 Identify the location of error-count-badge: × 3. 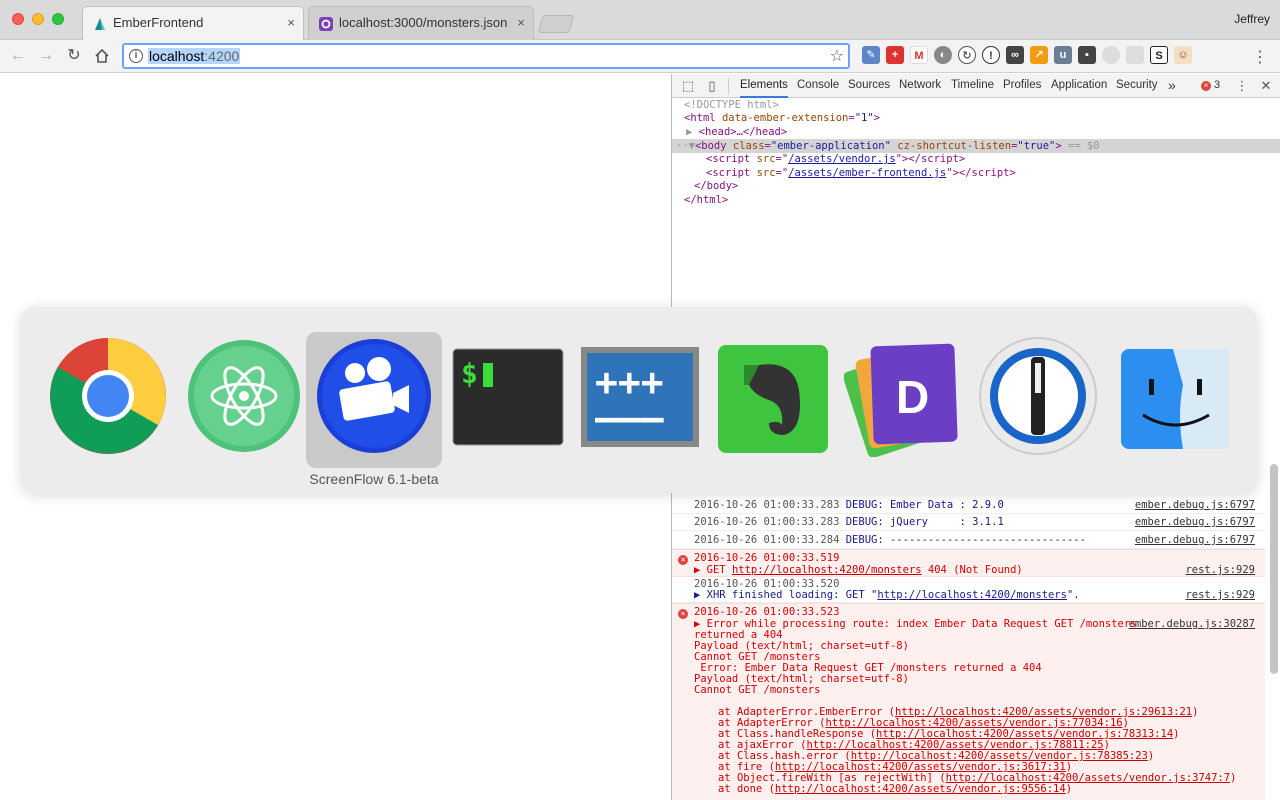
(1210, 85).